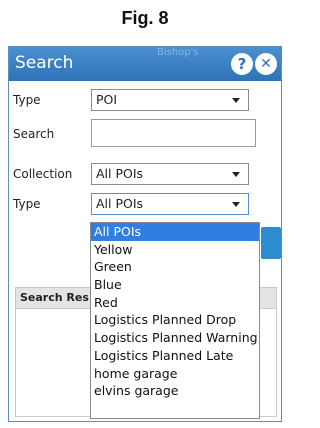  What do you see at coordinates (27, 100) in the screenshot?
I see `type-label: Type` at bounding box center [27, 100].